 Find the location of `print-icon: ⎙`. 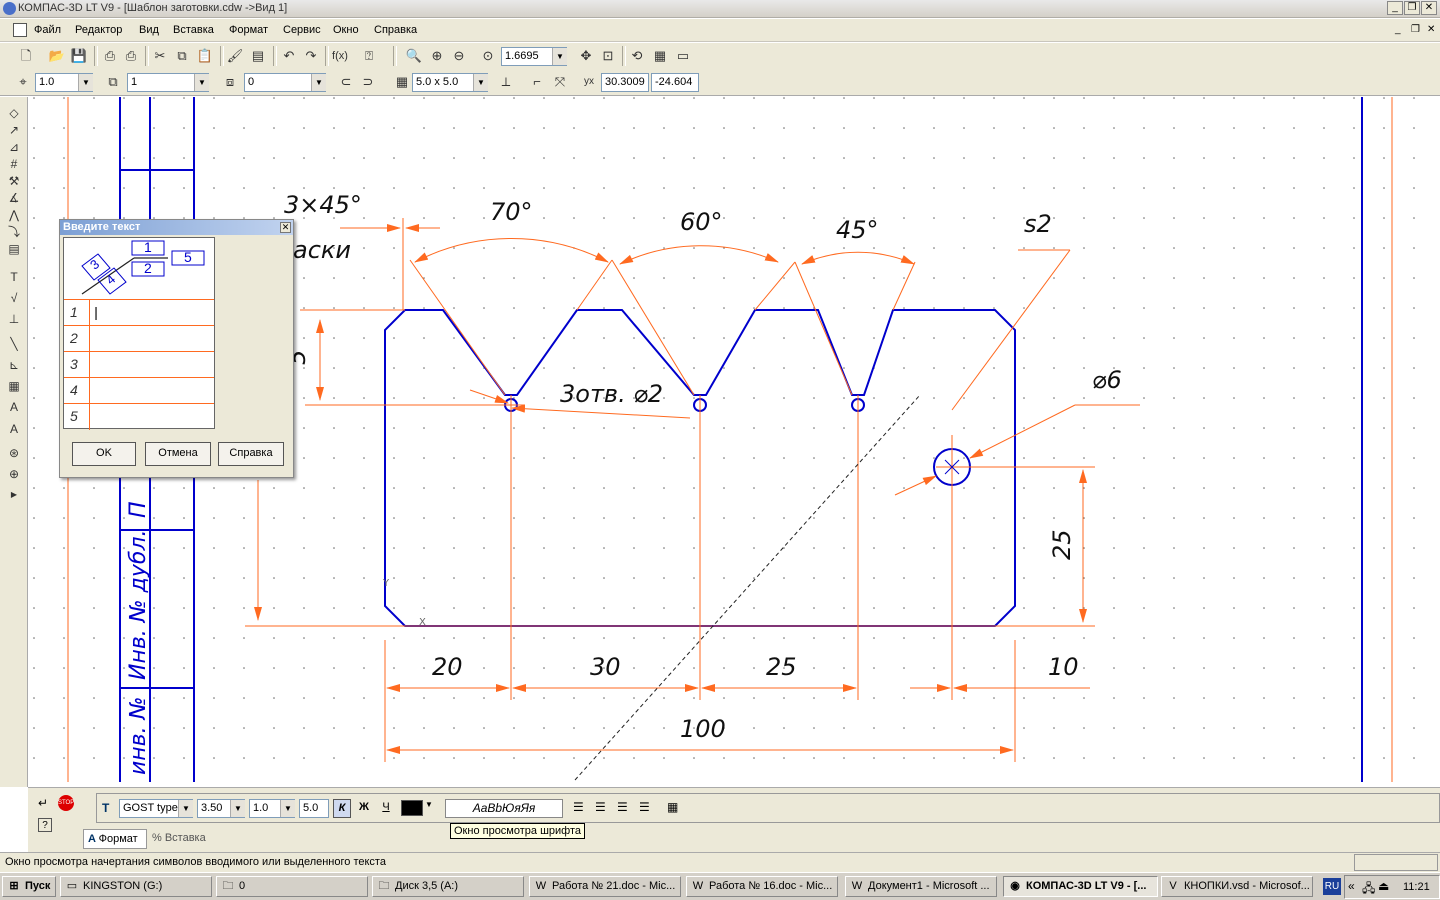

print-icon: ⎙ is located at coordinates (110, 56).